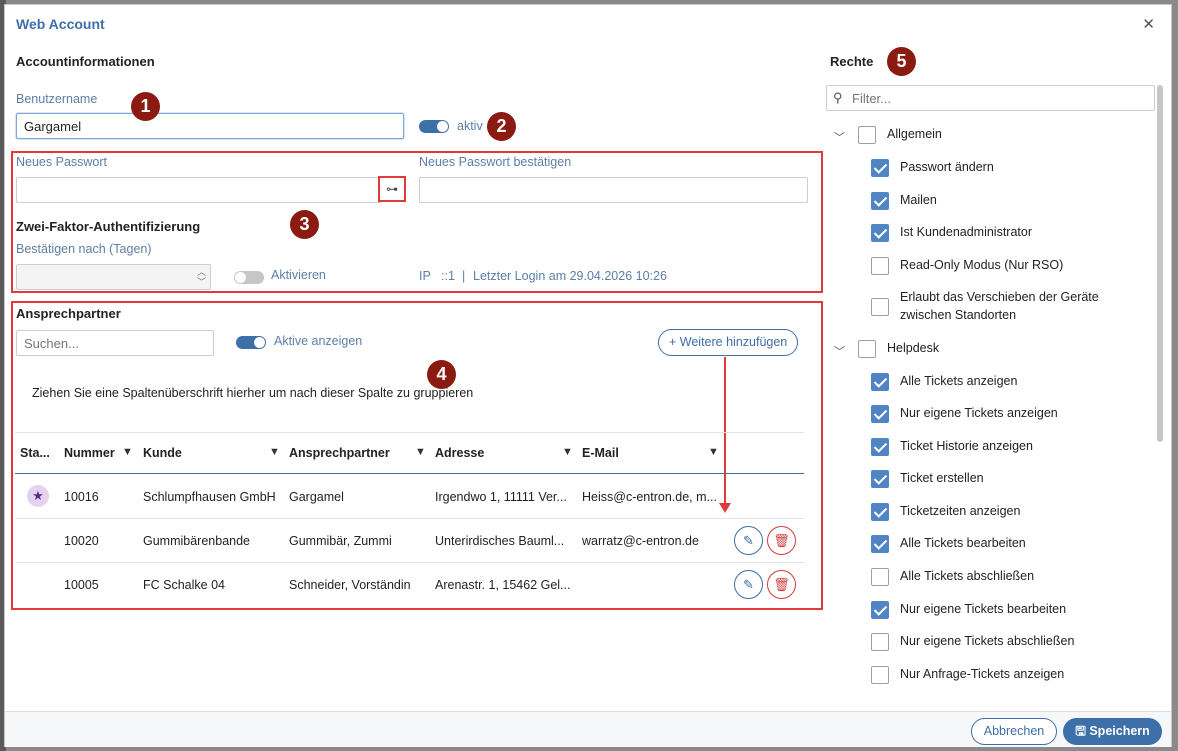 This screenshot has height=751, width=1178. What do you see at coordinates (942, 478) in the screenshot?
I see `right-label: Ticket erstellen` at bounding box center [942, 478].